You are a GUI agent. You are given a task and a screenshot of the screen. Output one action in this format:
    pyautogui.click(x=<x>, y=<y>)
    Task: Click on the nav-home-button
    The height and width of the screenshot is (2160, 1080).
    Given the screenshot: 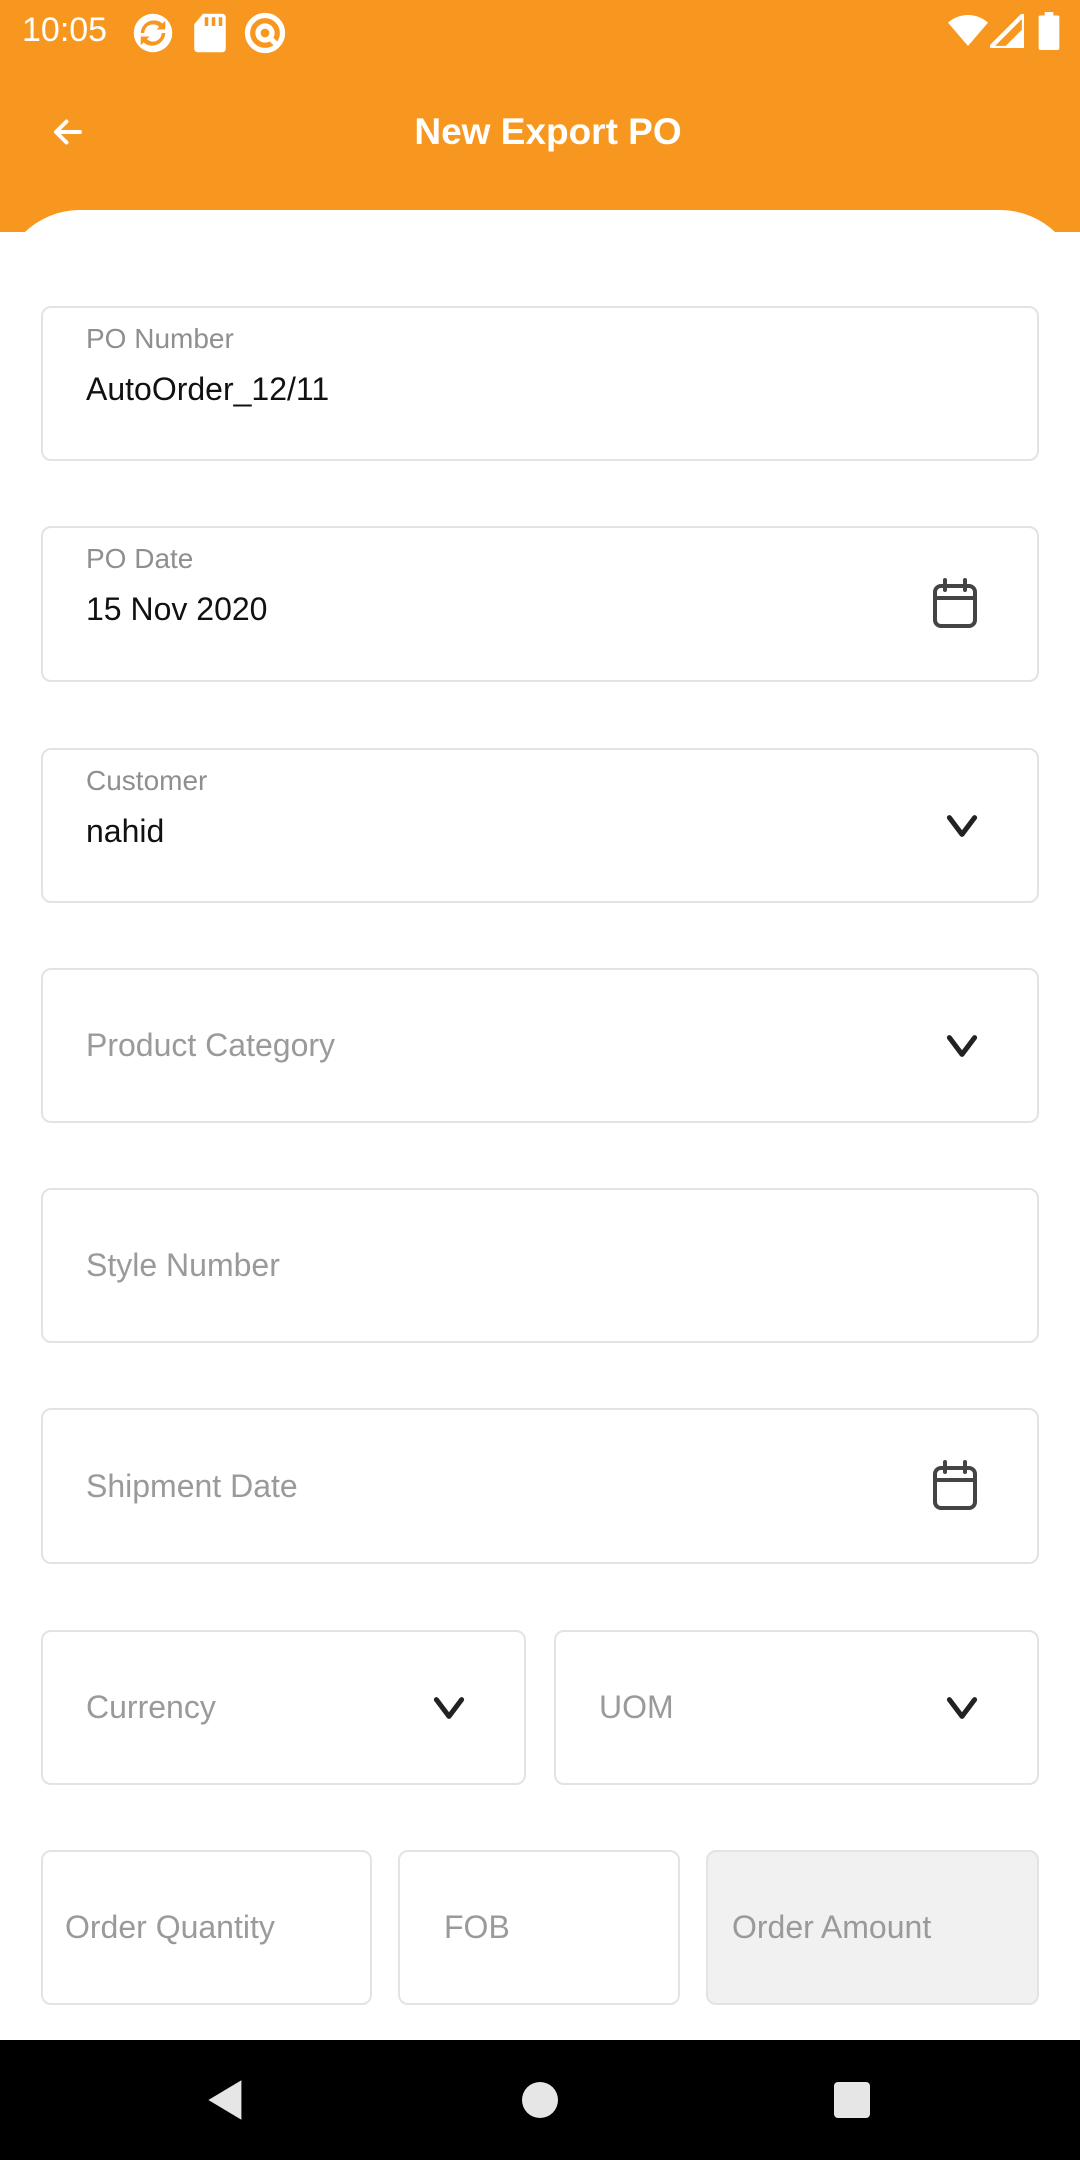 What is the action you would take?
    pyautogui.click(x=540, y=2100)
    